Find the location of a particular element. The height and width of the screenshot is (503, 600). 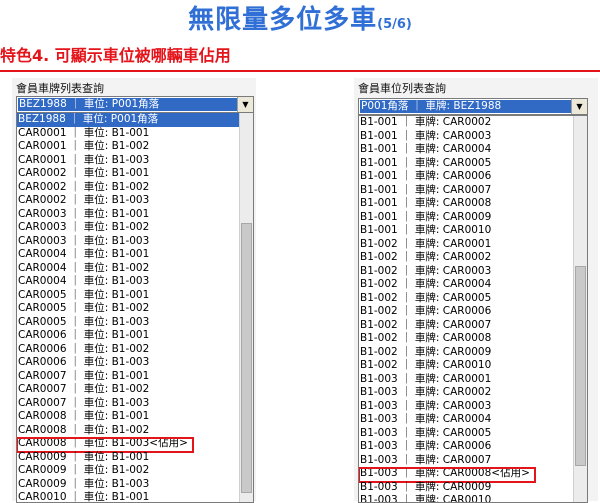

list-item: B1-003 ｜ 車牌: CAR0008<佔用> is located at coordinates (473, 475).